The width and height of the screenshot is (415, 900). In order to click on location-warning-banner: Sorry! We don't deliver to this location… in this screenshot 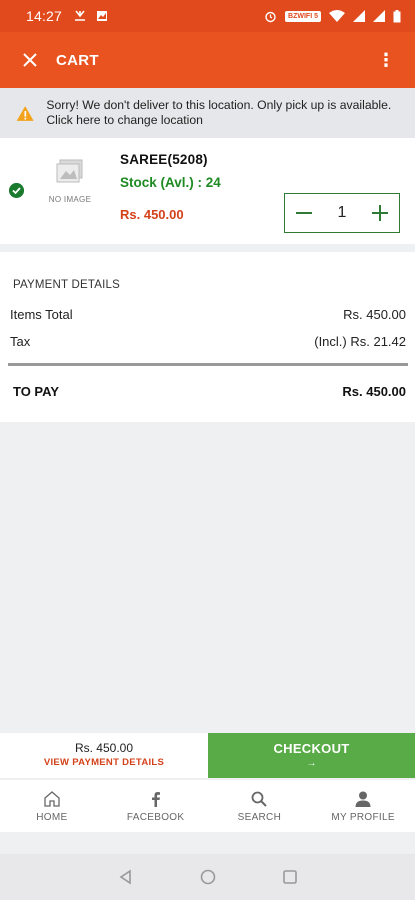, I will do `click(207, 113)`.